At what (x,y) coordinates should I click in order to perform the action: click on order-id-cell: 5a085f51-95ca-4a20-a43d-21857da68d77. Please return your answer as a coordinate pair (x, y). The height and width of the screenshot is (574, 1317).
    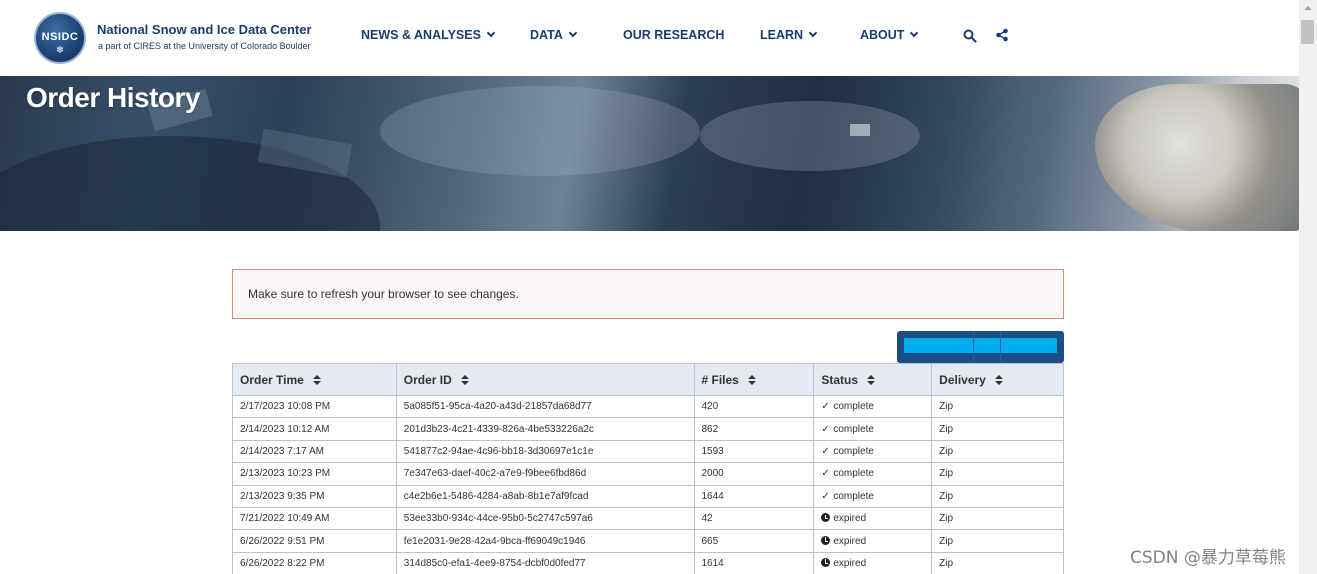
    Looking at the image, I should click on (545, 406).